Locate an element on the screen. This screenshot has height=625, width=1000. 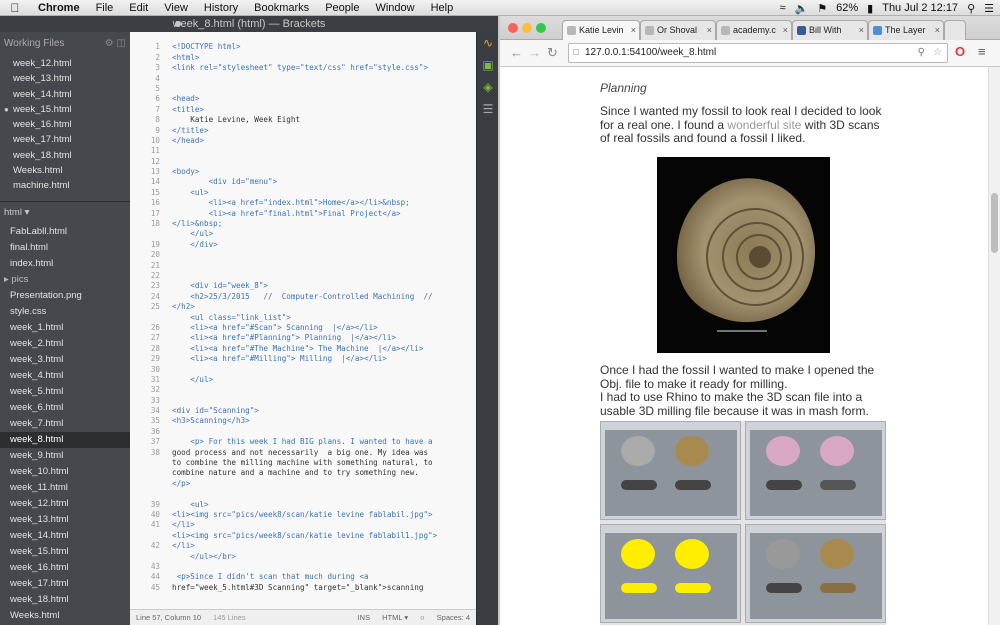
tab-katie-levine: Katie Levin × is located at coordinates (601, 30).